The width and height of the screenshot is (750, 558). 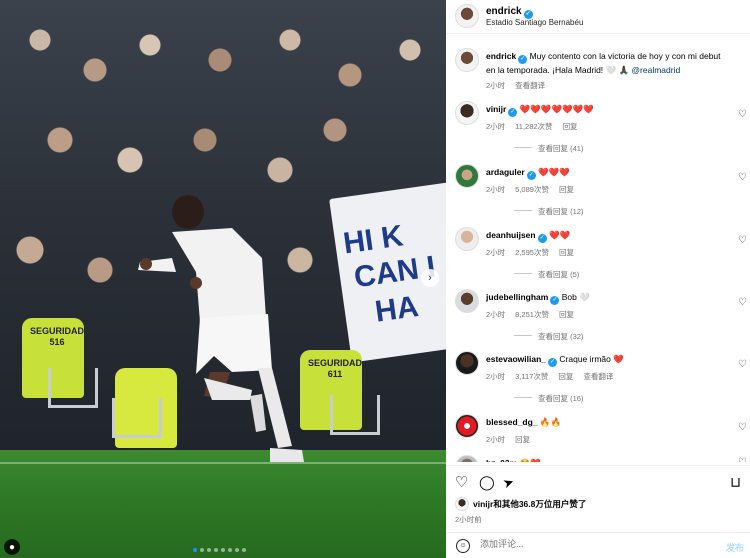 I want to click on post-comment-button: 发布, so click(x=735, y=547).